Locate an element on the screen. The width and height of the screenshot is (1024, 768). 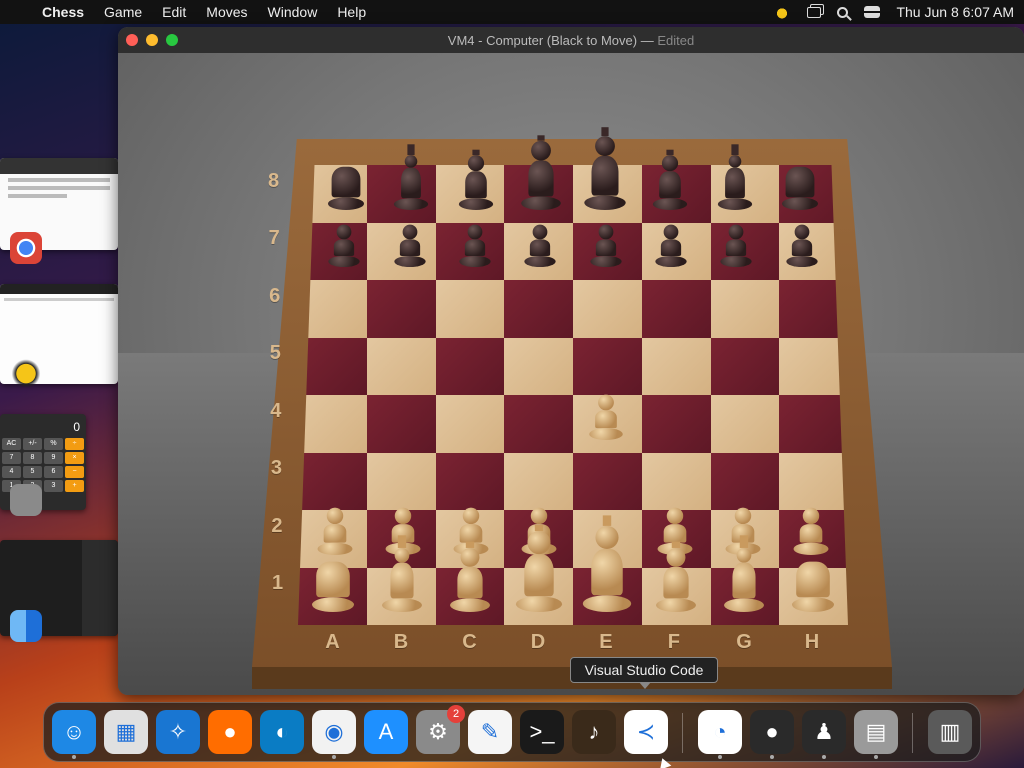
file-label: A is located at coordinates (332, 642).